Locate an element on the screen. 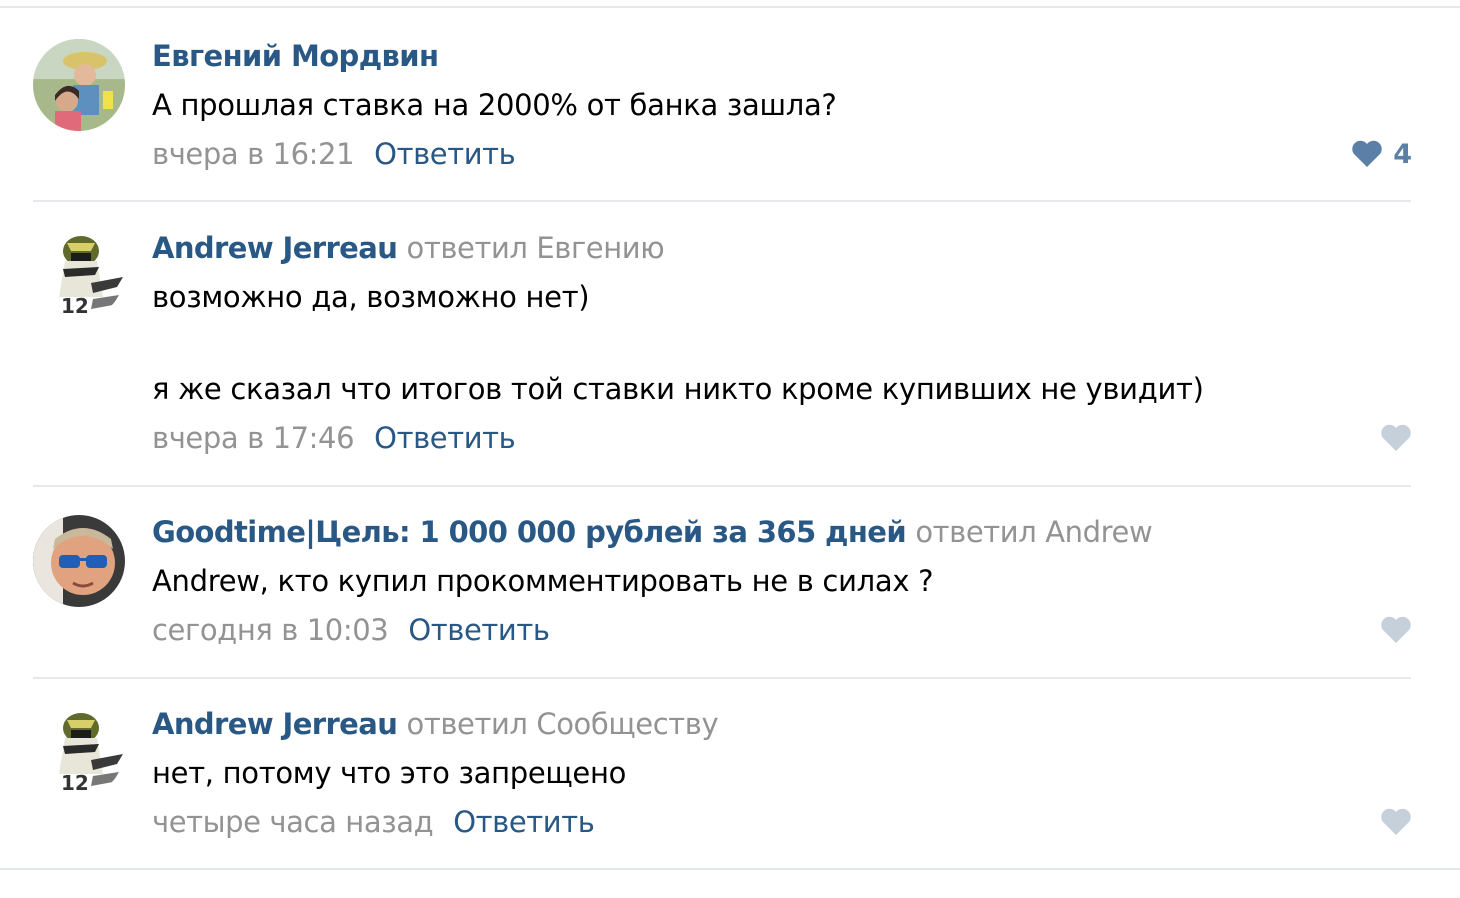  author-name: Евгений Мордвин is located at coordinates (295, 56).